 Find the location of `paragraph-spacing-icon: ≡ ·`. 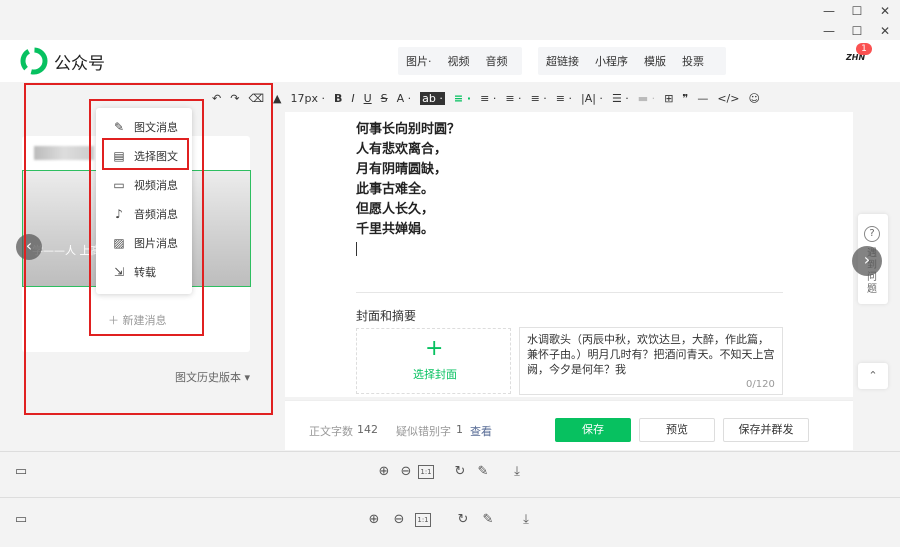

paragraph-spacing-icon: ≡ · is located at coordinates (539, 98).